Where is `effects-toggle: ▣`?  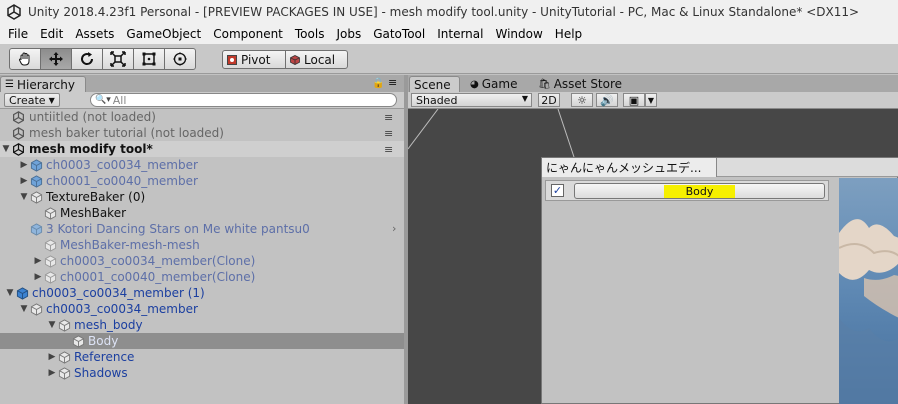 effects-toggle: ▣ is located at coordinates (634, 100).